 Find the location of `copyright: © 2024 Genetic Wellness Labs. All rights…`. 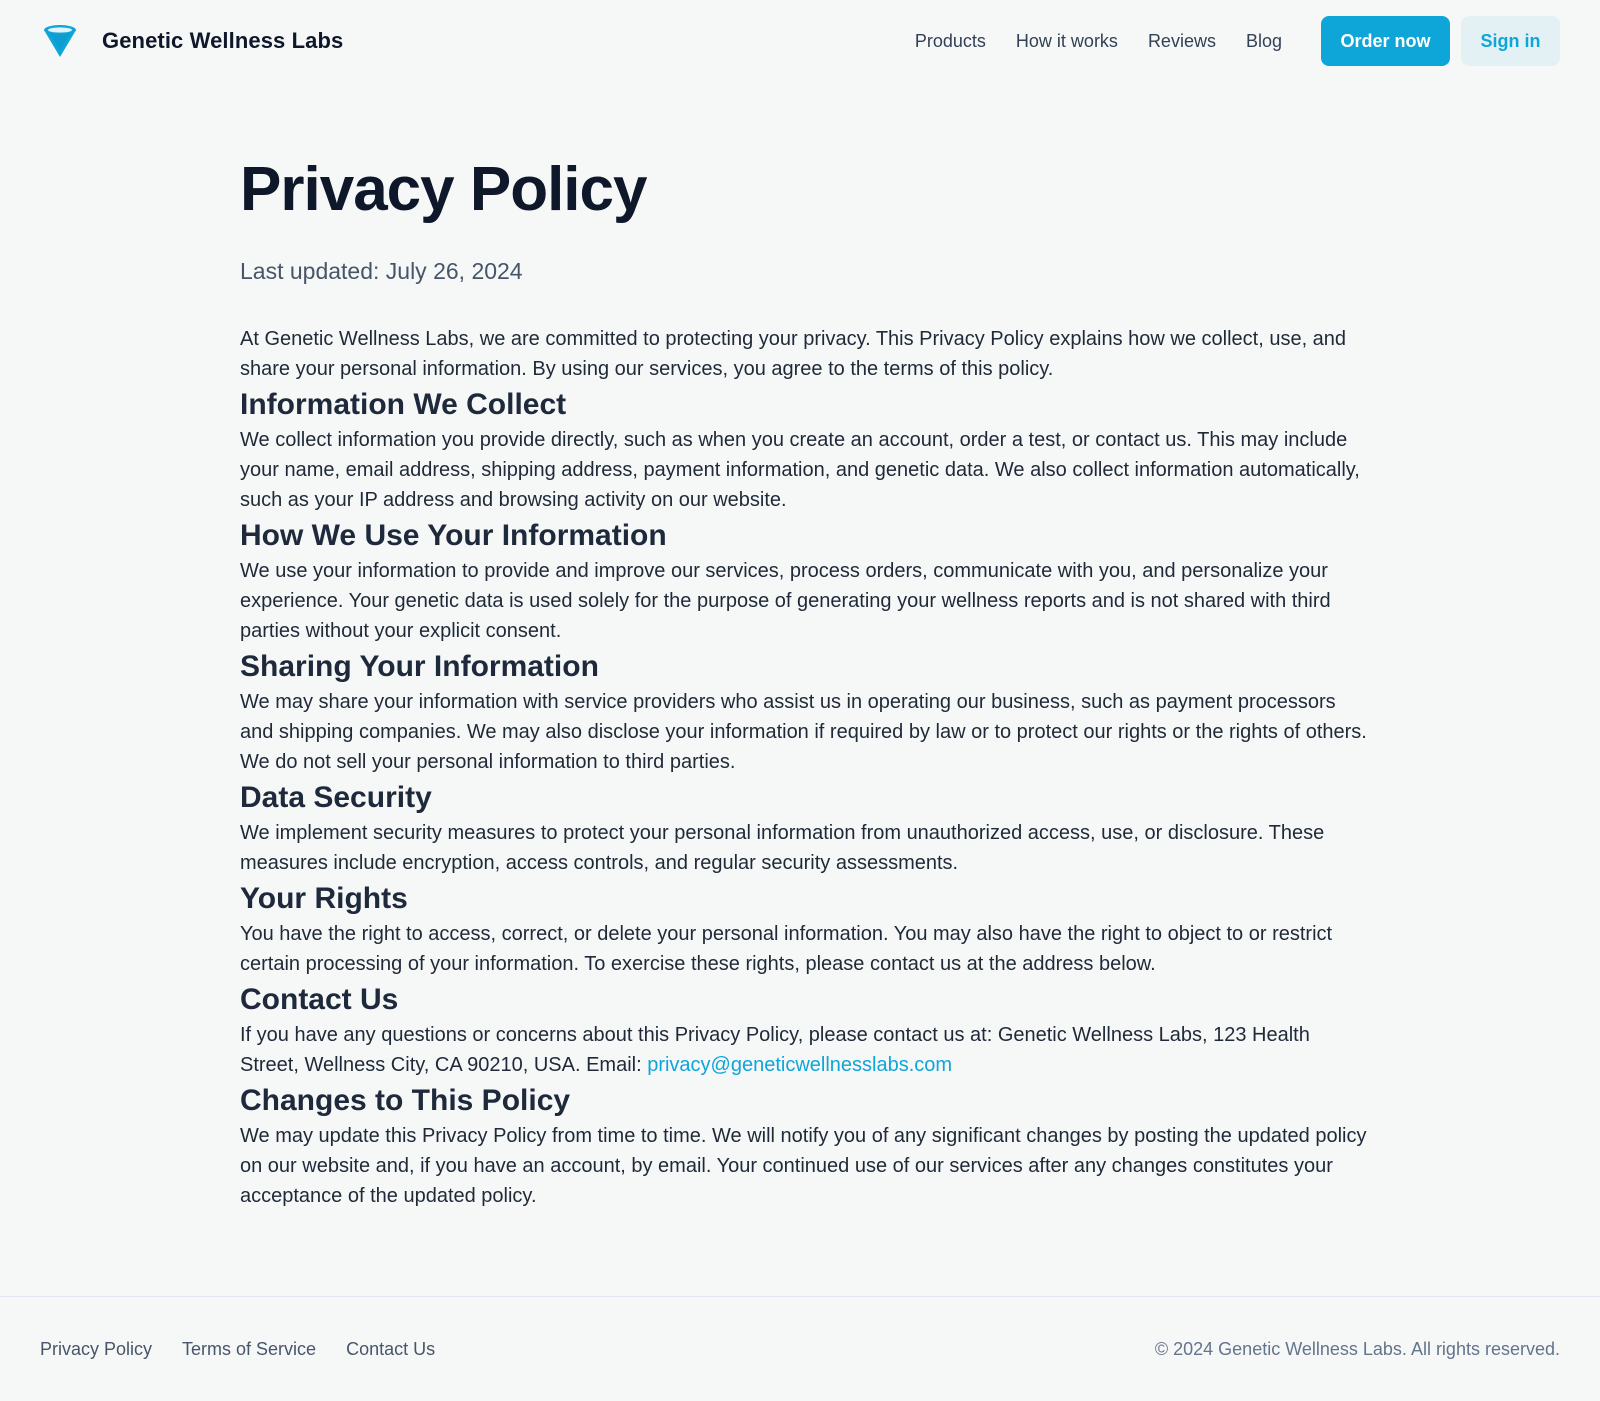

copyright: © 2024 Genetic Wellness Labs. All rights… is located at coordinates (1357, 1348).